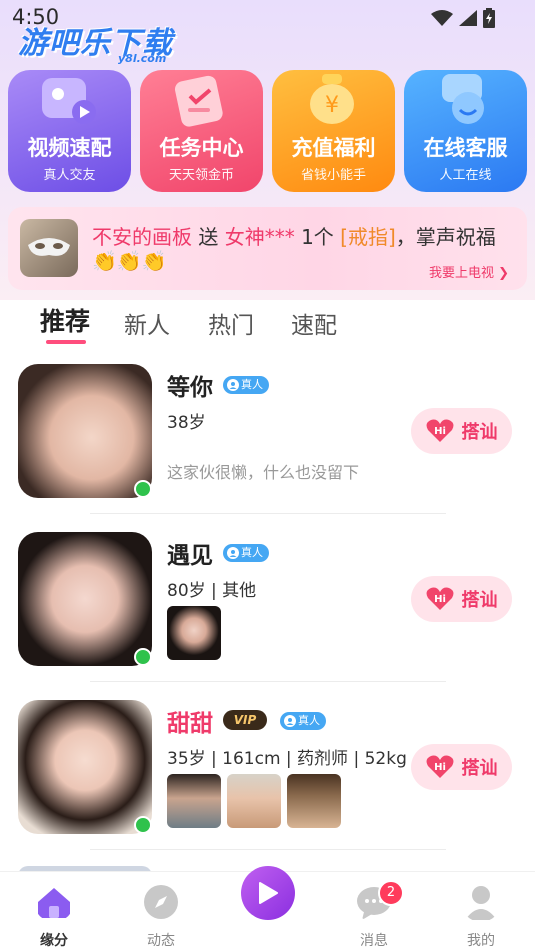  I want to click on signal-icon, so click(468, 18).